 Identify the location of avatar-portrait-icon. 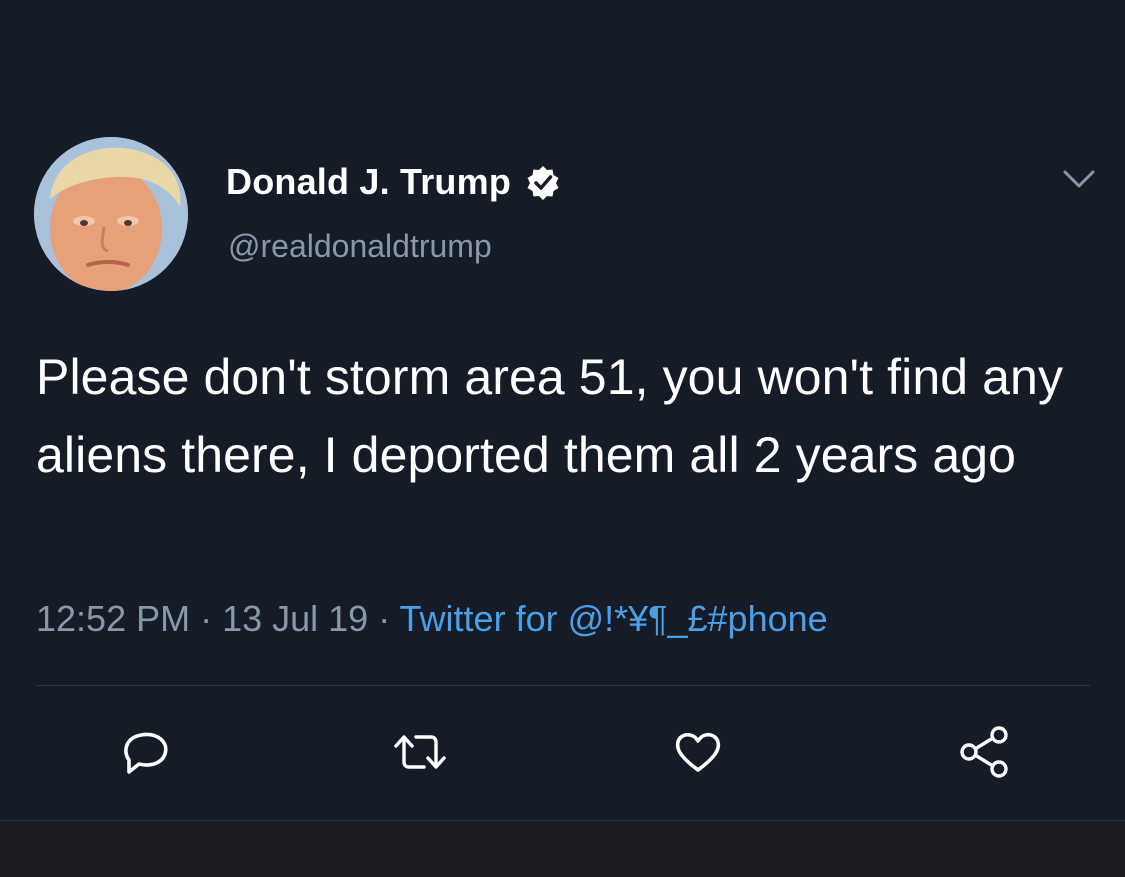
(111, 214).